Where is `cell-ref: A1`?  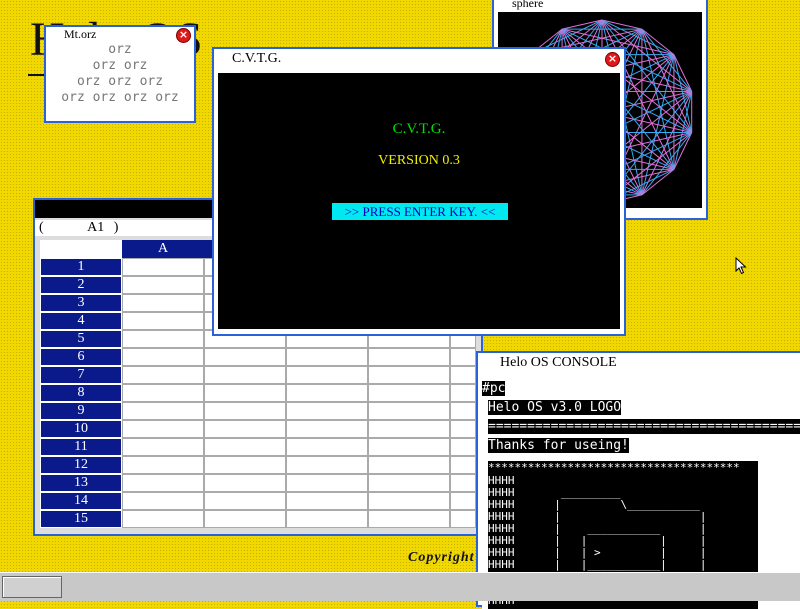 cell-ref: A1 is located at coordinates (75, 227).